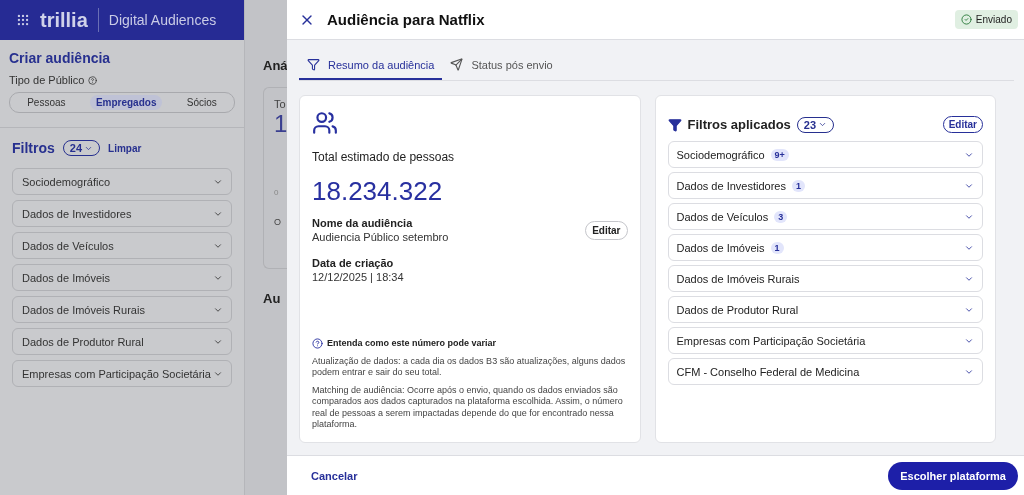 Image resolution: width=1024 pixels, height=495 pixels. What do you see at coordinates (23, 20) in the screenshot?
I see `apps-grid-icon` at bounding box center [23, 20].